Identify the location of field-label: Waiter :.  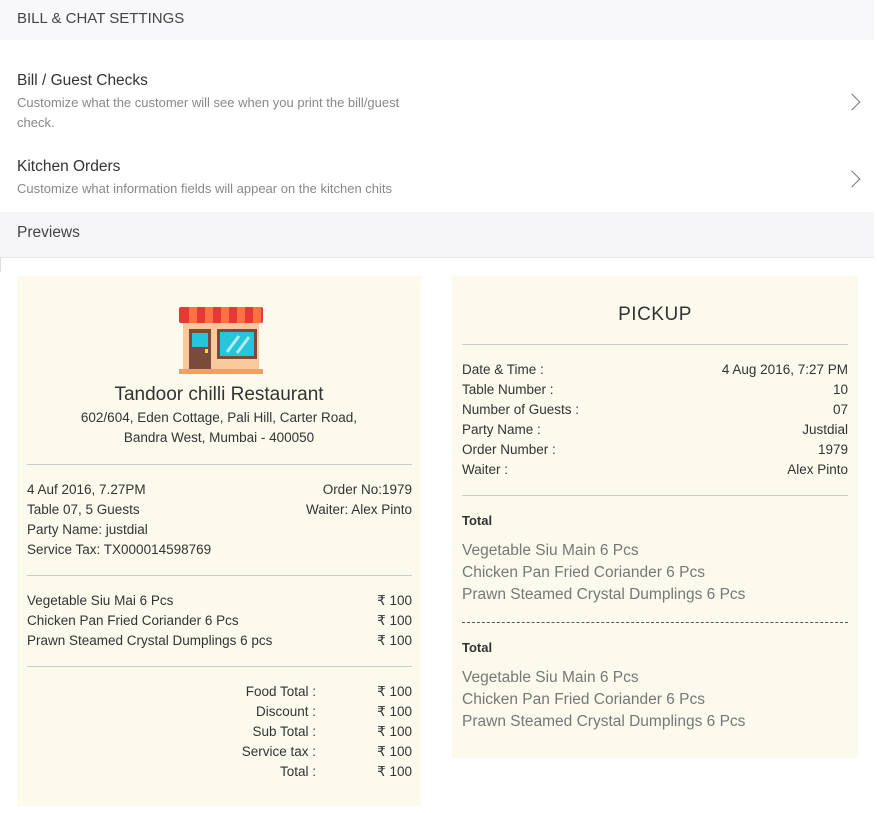
(485, 469).